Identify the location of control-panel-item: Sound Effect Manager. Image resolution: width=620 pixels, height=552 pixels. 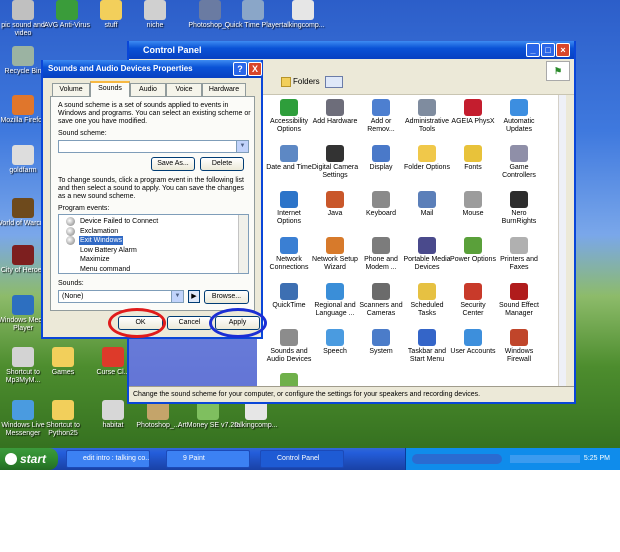
(519, 300).